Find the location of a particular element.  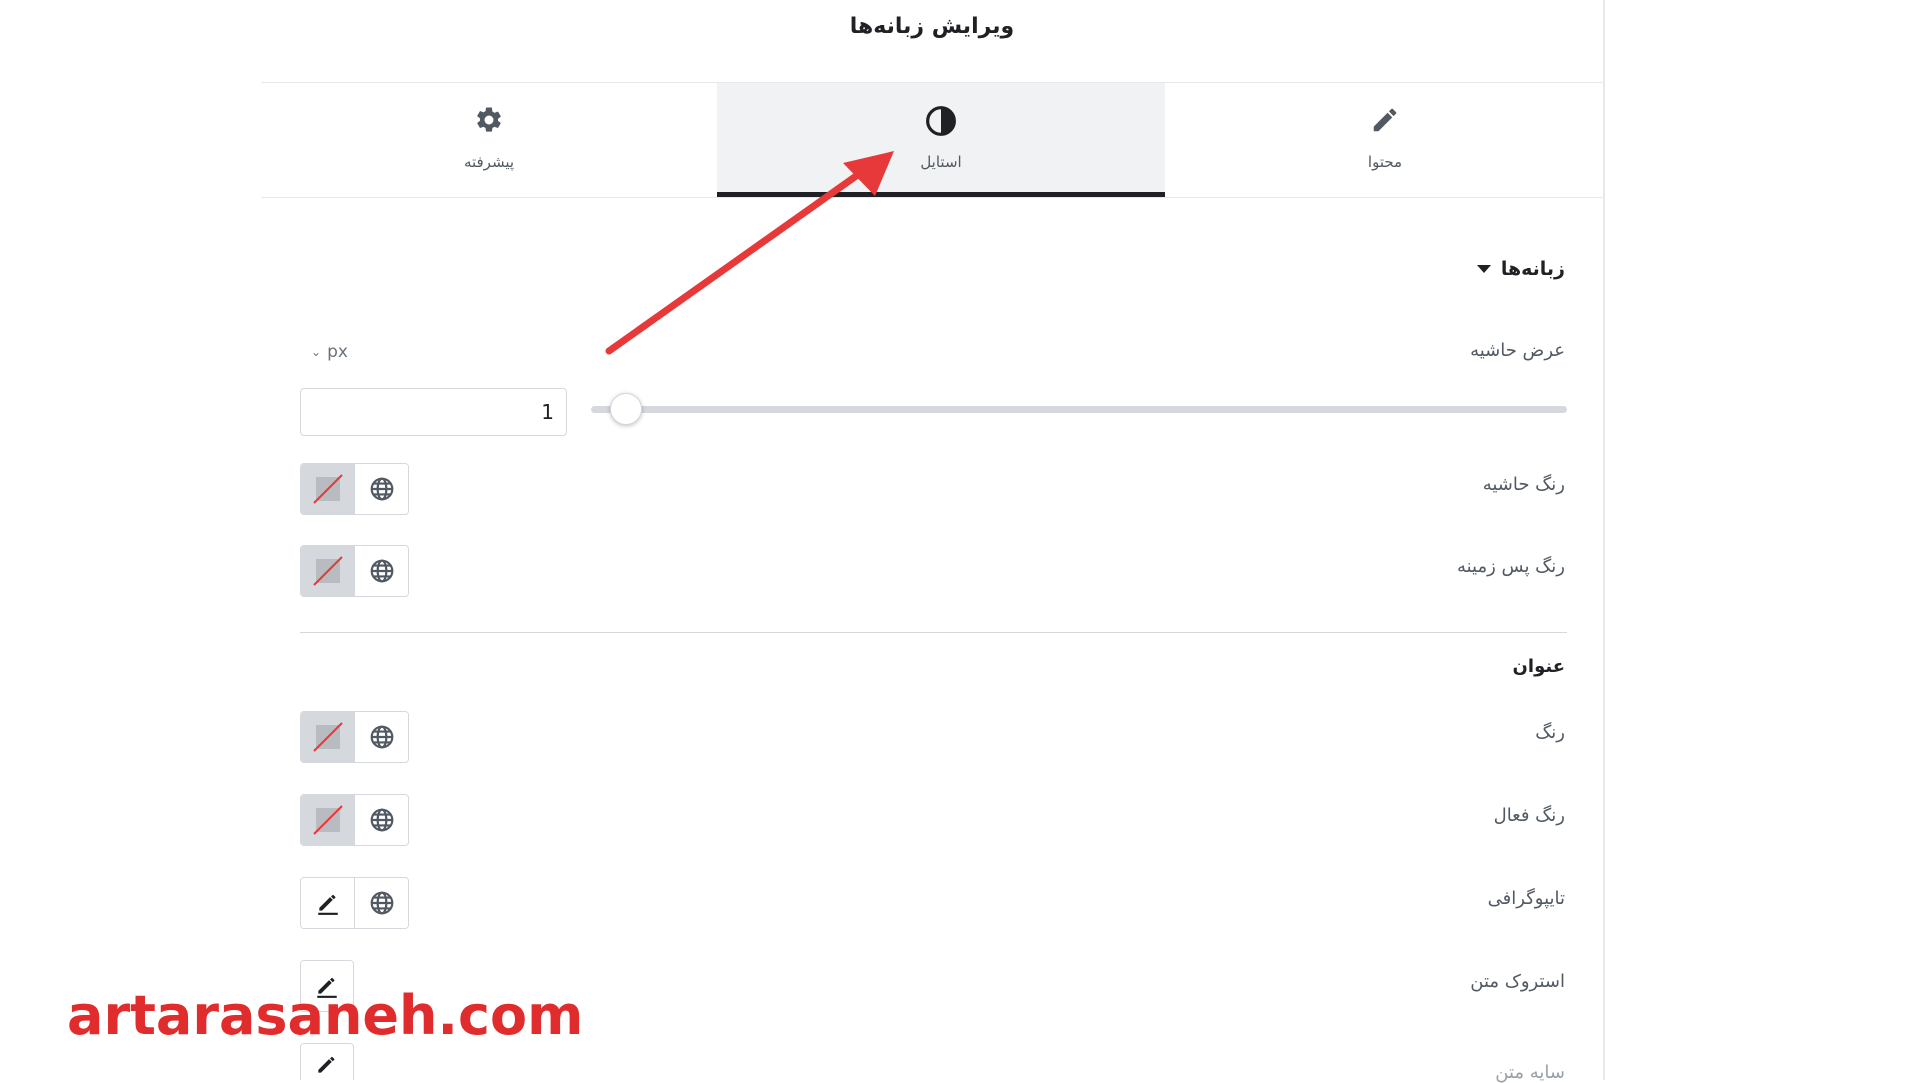

section-title: زبانه‌ها is located at coordinates (1532, 269).